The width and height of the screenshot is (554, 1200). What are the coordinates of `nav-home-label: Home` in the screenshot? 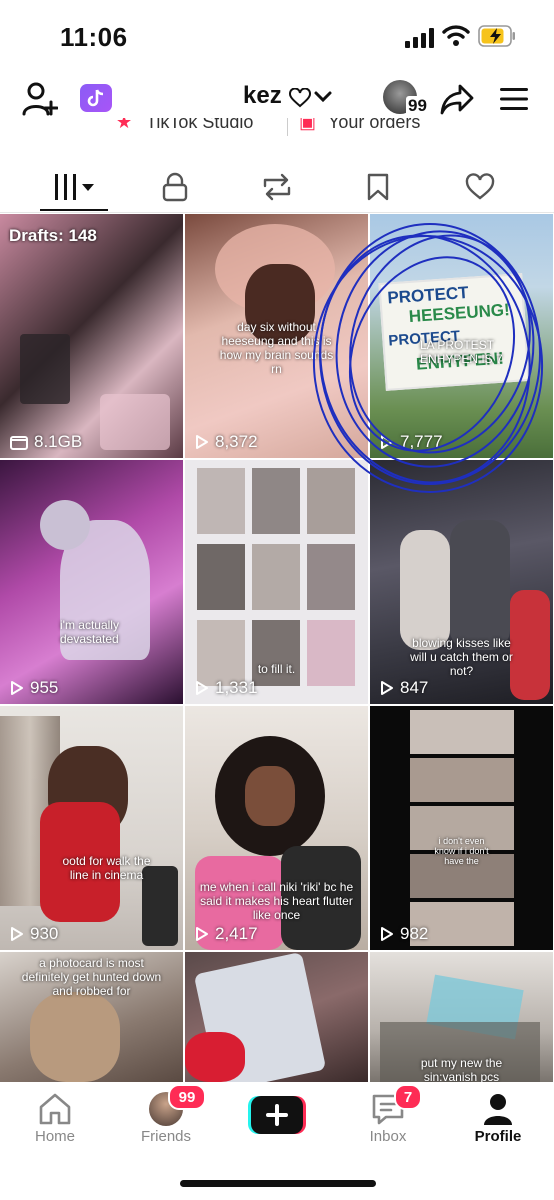 It's located at (54, 1136).